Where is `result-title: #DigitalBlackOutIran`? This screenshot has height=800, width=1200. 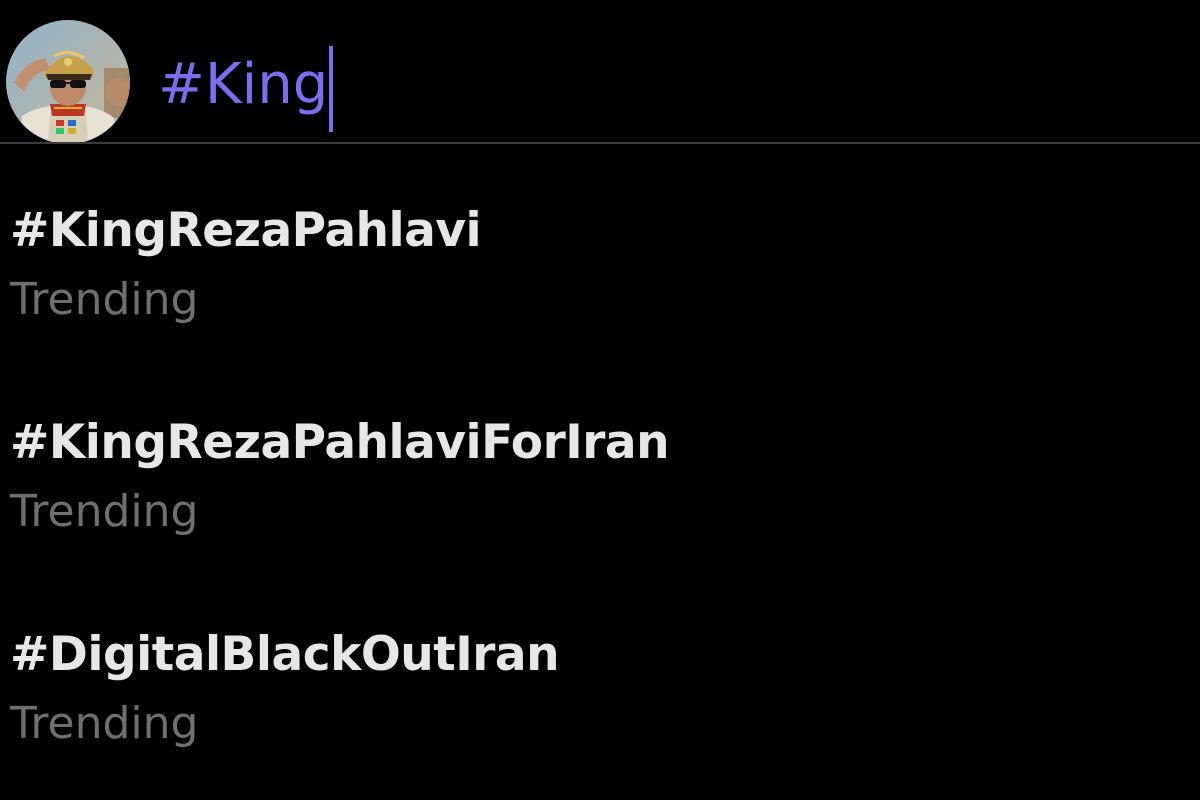 result-title: #DigitalBlackOutIran is located at coordinates (285, 654).